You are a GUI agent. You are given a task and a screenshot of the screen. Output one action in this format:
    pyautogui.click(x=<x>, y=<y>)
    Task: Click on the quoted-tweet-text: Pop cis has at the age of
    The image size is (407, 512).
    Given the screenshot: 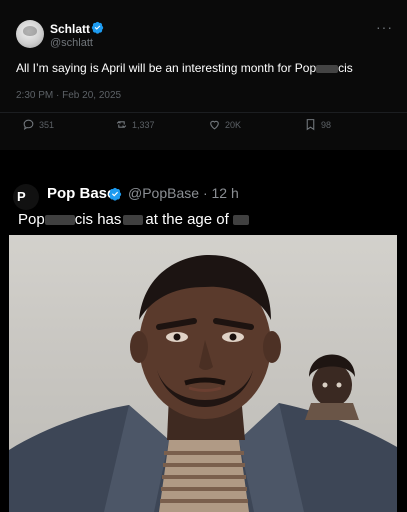 What is the action you would take?
    pyautogui.click(x=133, y=219)
    